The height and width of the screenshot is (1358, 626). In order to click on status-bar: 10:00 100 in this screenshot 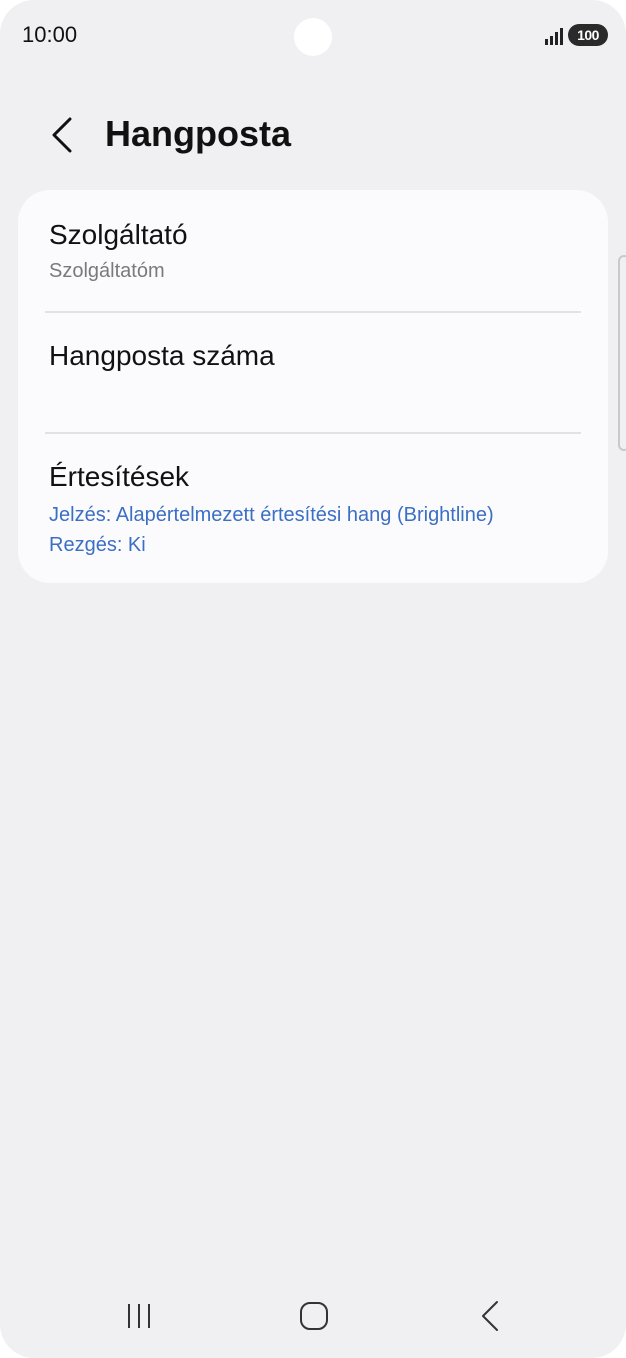, I will do `click(313, 38)`.